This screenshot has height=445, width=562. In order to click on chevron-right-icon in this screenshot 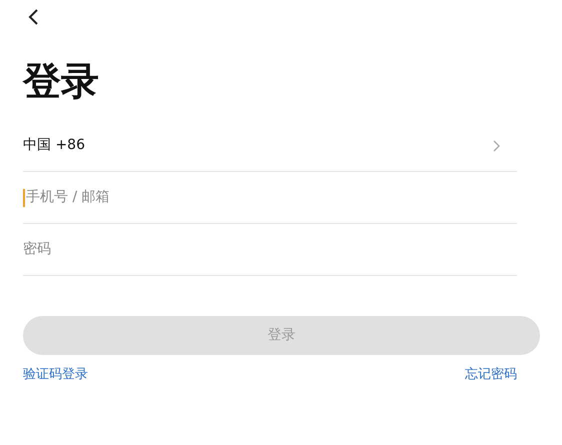, I will do `click(497, 146)`.